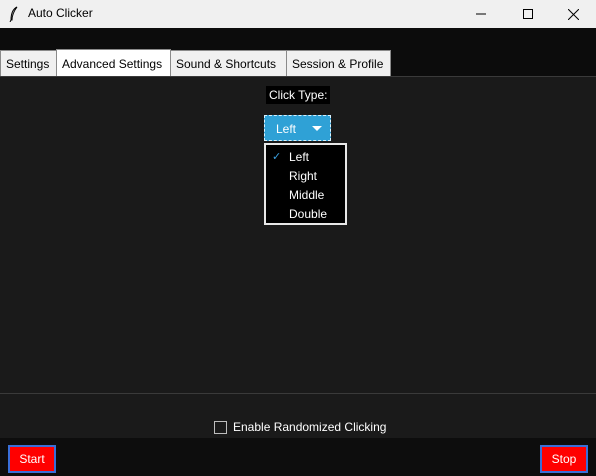 The height and width of the screenshot is (476, 596). What do you see at coordinates (298, 95) in the screenshot?
I see `click-type-label: Click Type:` at bounding box center [298, 95].